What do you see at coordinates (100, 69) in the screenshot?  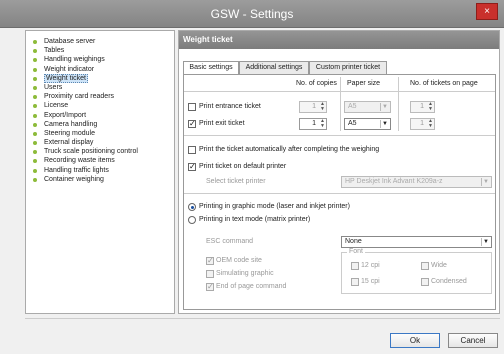 I see `nav-item: Weight indicator` at bounding box center [100, 69].